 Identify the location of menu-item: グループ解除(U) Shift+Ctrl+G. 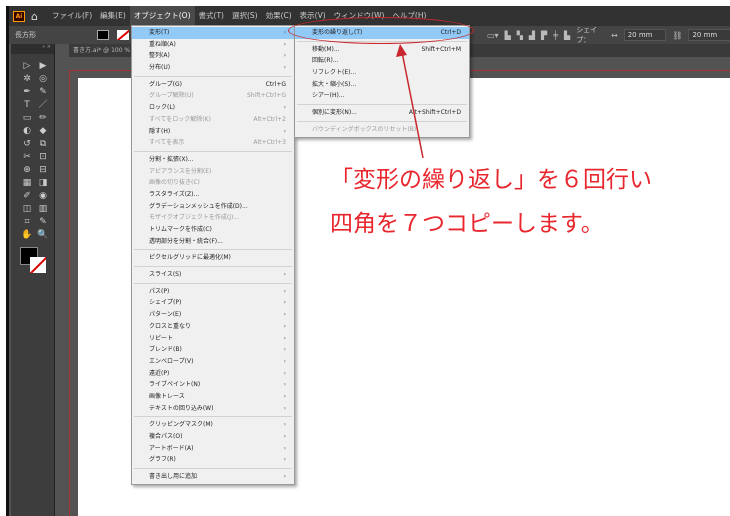
(213, 96).